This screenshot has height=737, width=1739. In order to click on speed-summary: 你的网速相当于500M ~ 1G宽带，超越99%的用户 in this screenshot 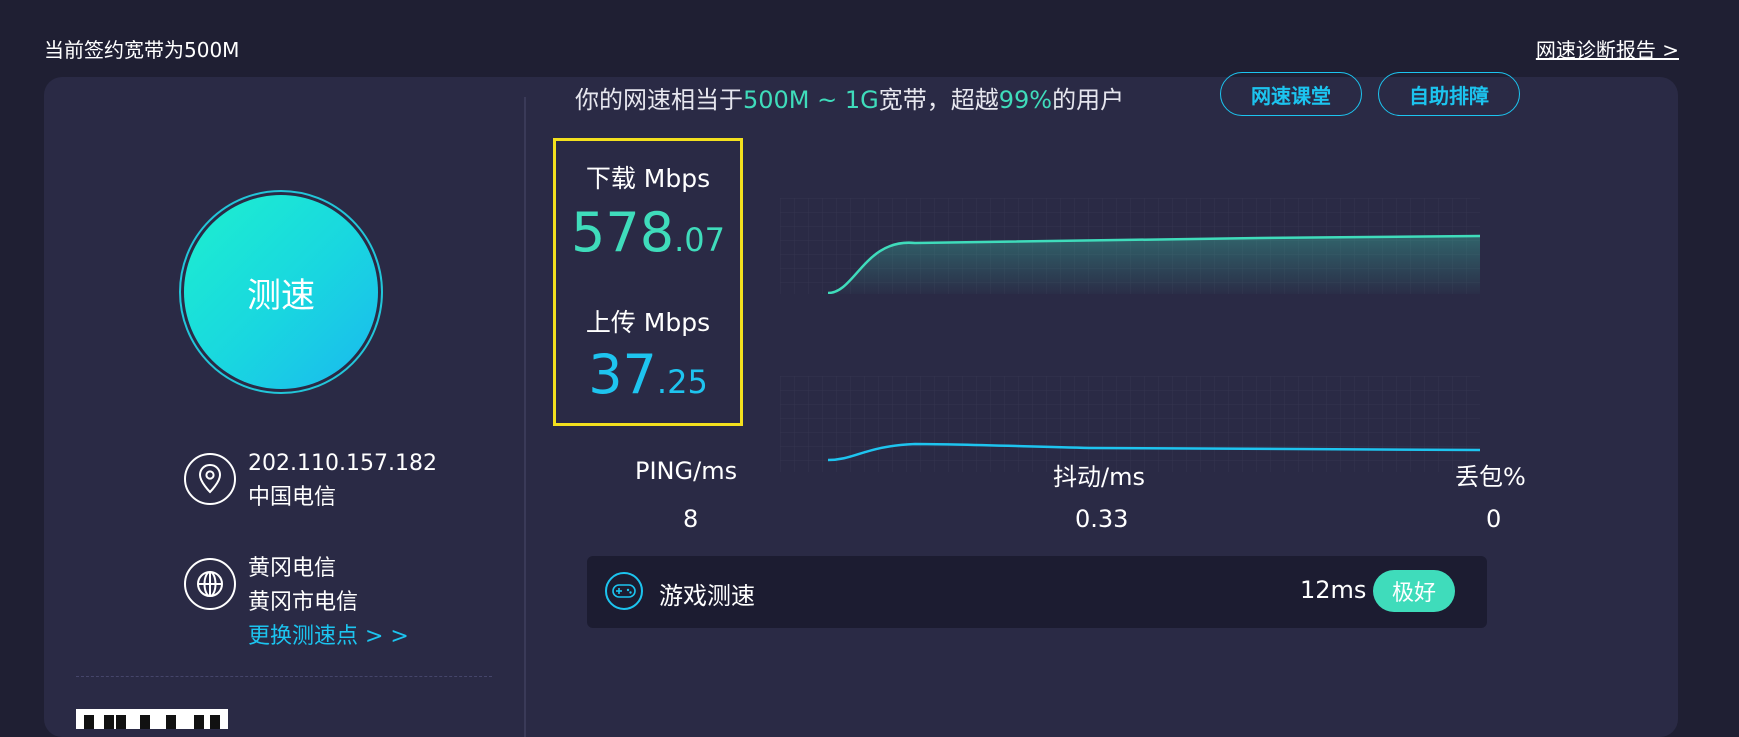, I will do `click(850, 100)`.